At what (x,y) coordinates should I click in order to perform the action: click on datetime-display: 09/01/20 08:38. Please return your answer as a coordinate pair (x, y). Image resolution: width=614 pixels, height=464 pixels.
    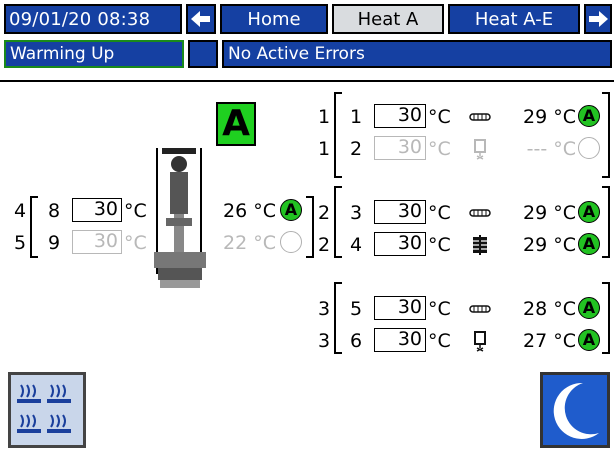
    Looking at the image, I should click on (93, 19).